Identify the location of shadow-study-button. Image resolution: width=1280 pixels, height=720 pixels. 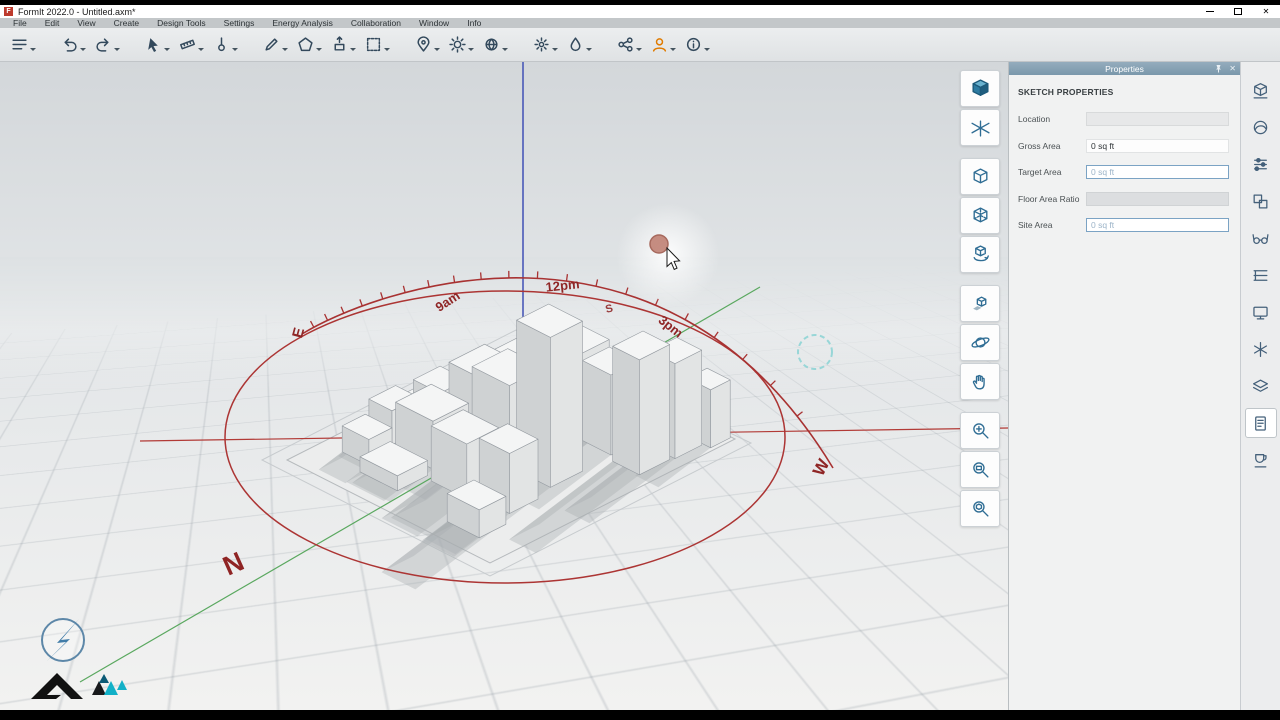
(495, 44).